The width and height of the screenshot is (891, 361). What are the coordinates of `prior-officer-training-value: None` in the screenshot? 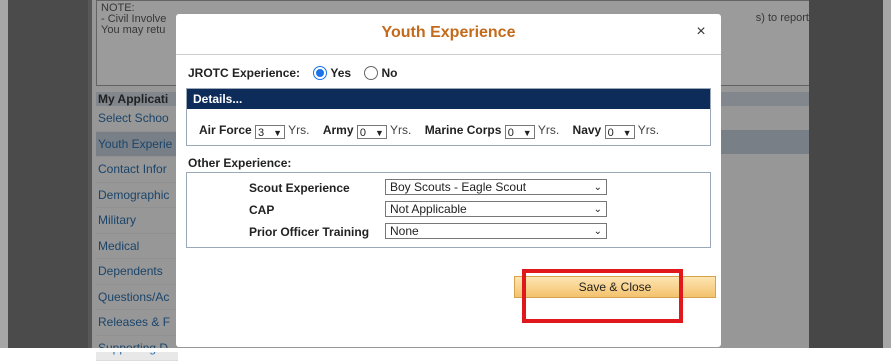 It's located at (404, 231).